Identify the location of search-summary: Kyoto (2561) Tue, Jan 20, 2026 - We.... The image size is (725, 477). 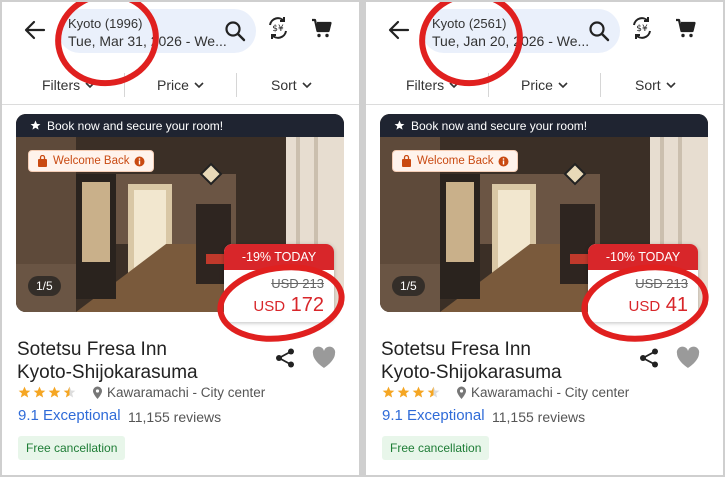
(521, 31).